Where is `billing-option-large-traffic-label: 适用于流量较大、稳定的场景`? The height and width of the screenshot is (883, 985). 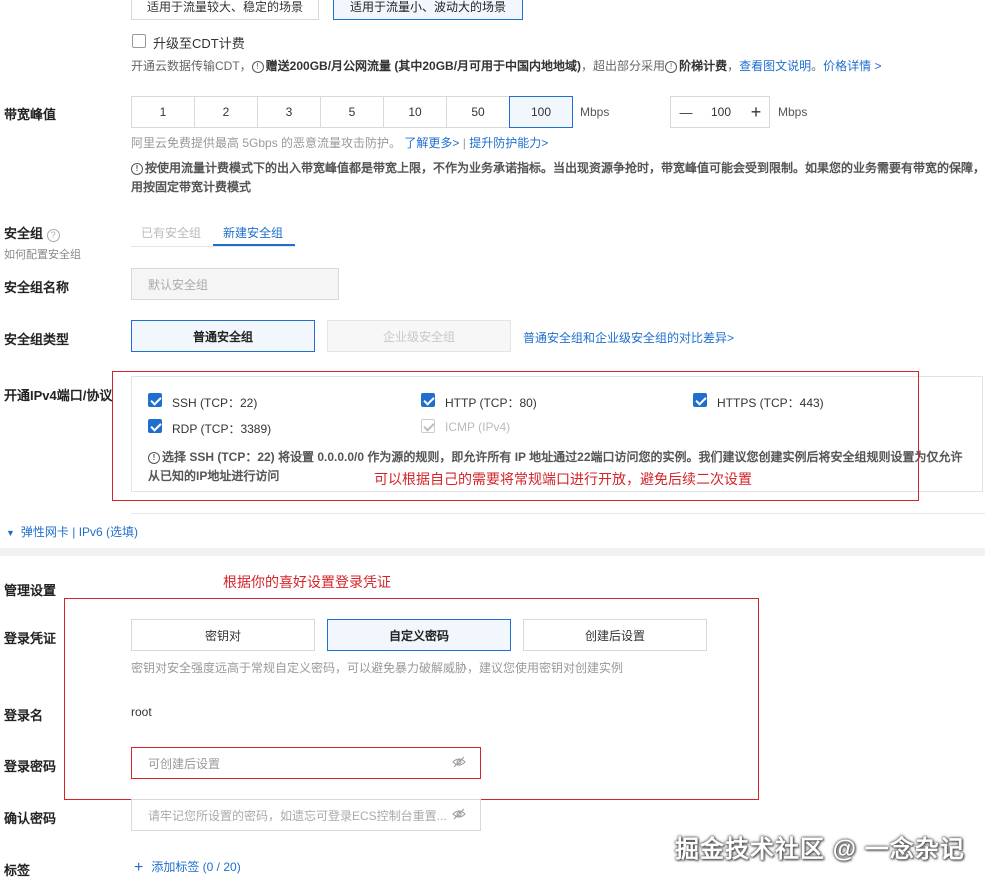
billing-option-large-traffic-label: 适用于流量较大、稳定的场景 is located at coordinates (224, 7).